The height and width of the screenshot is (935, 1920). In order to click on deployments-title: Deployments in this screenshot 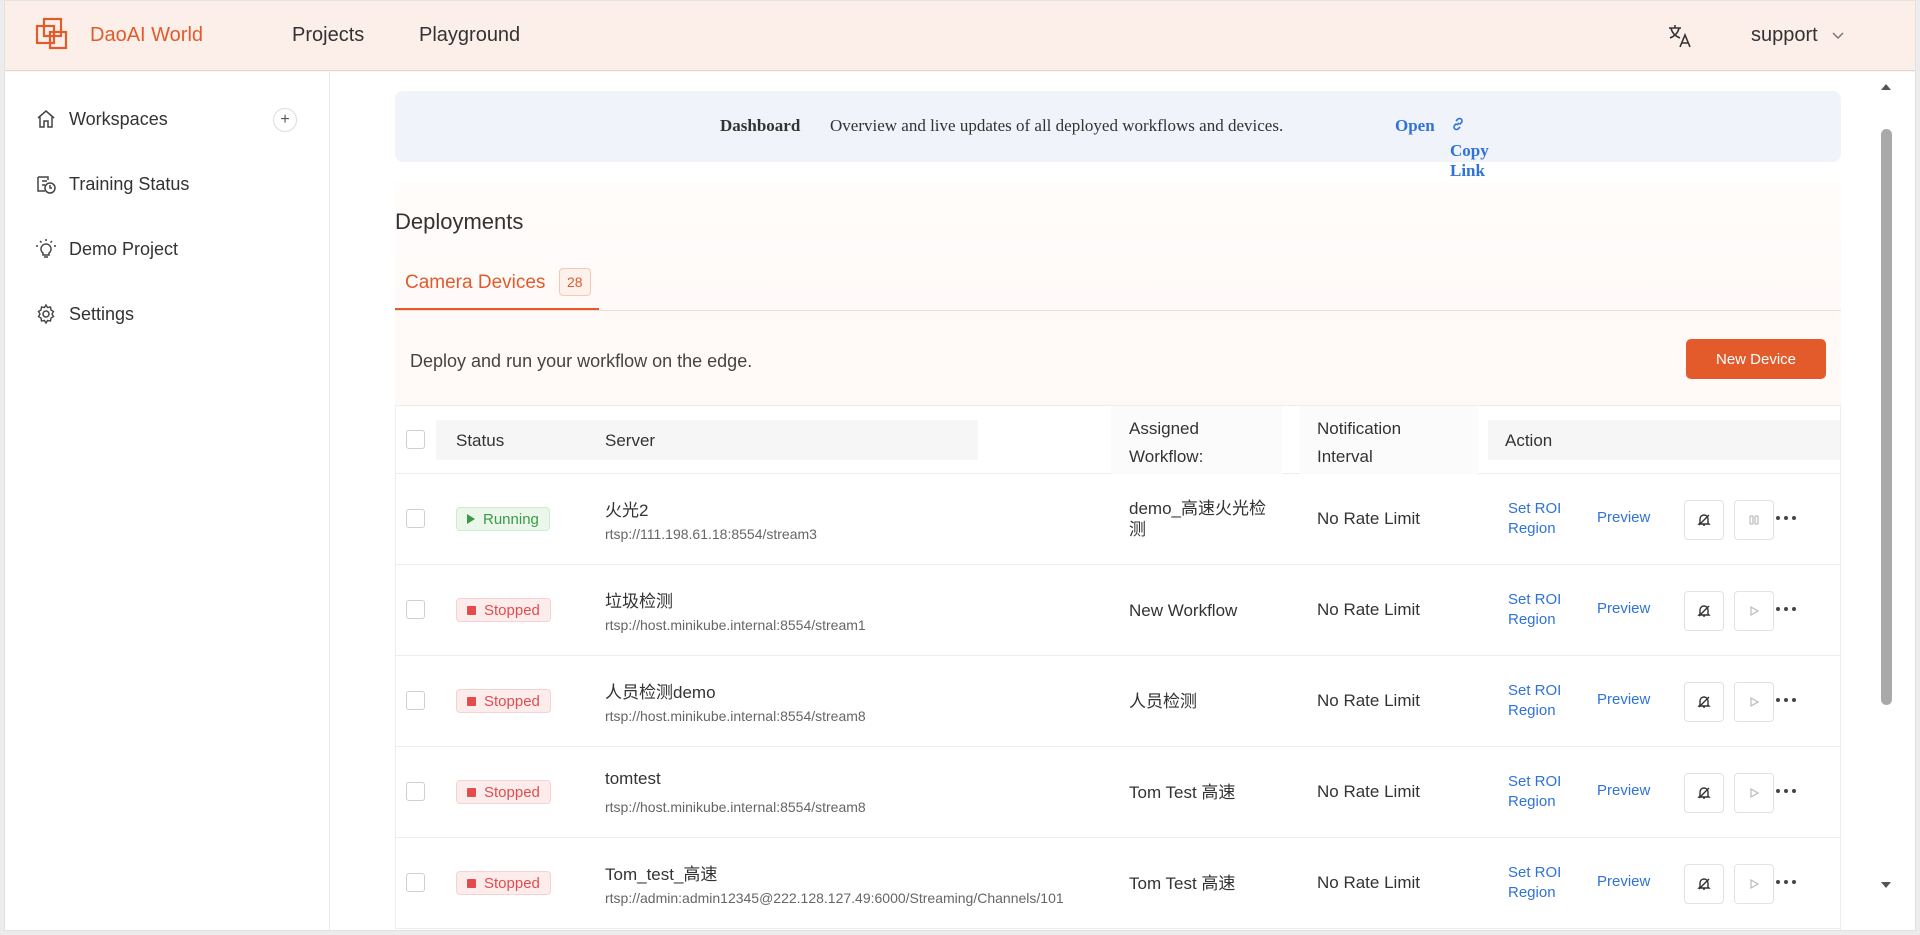, I will do `click(459, 221)`.